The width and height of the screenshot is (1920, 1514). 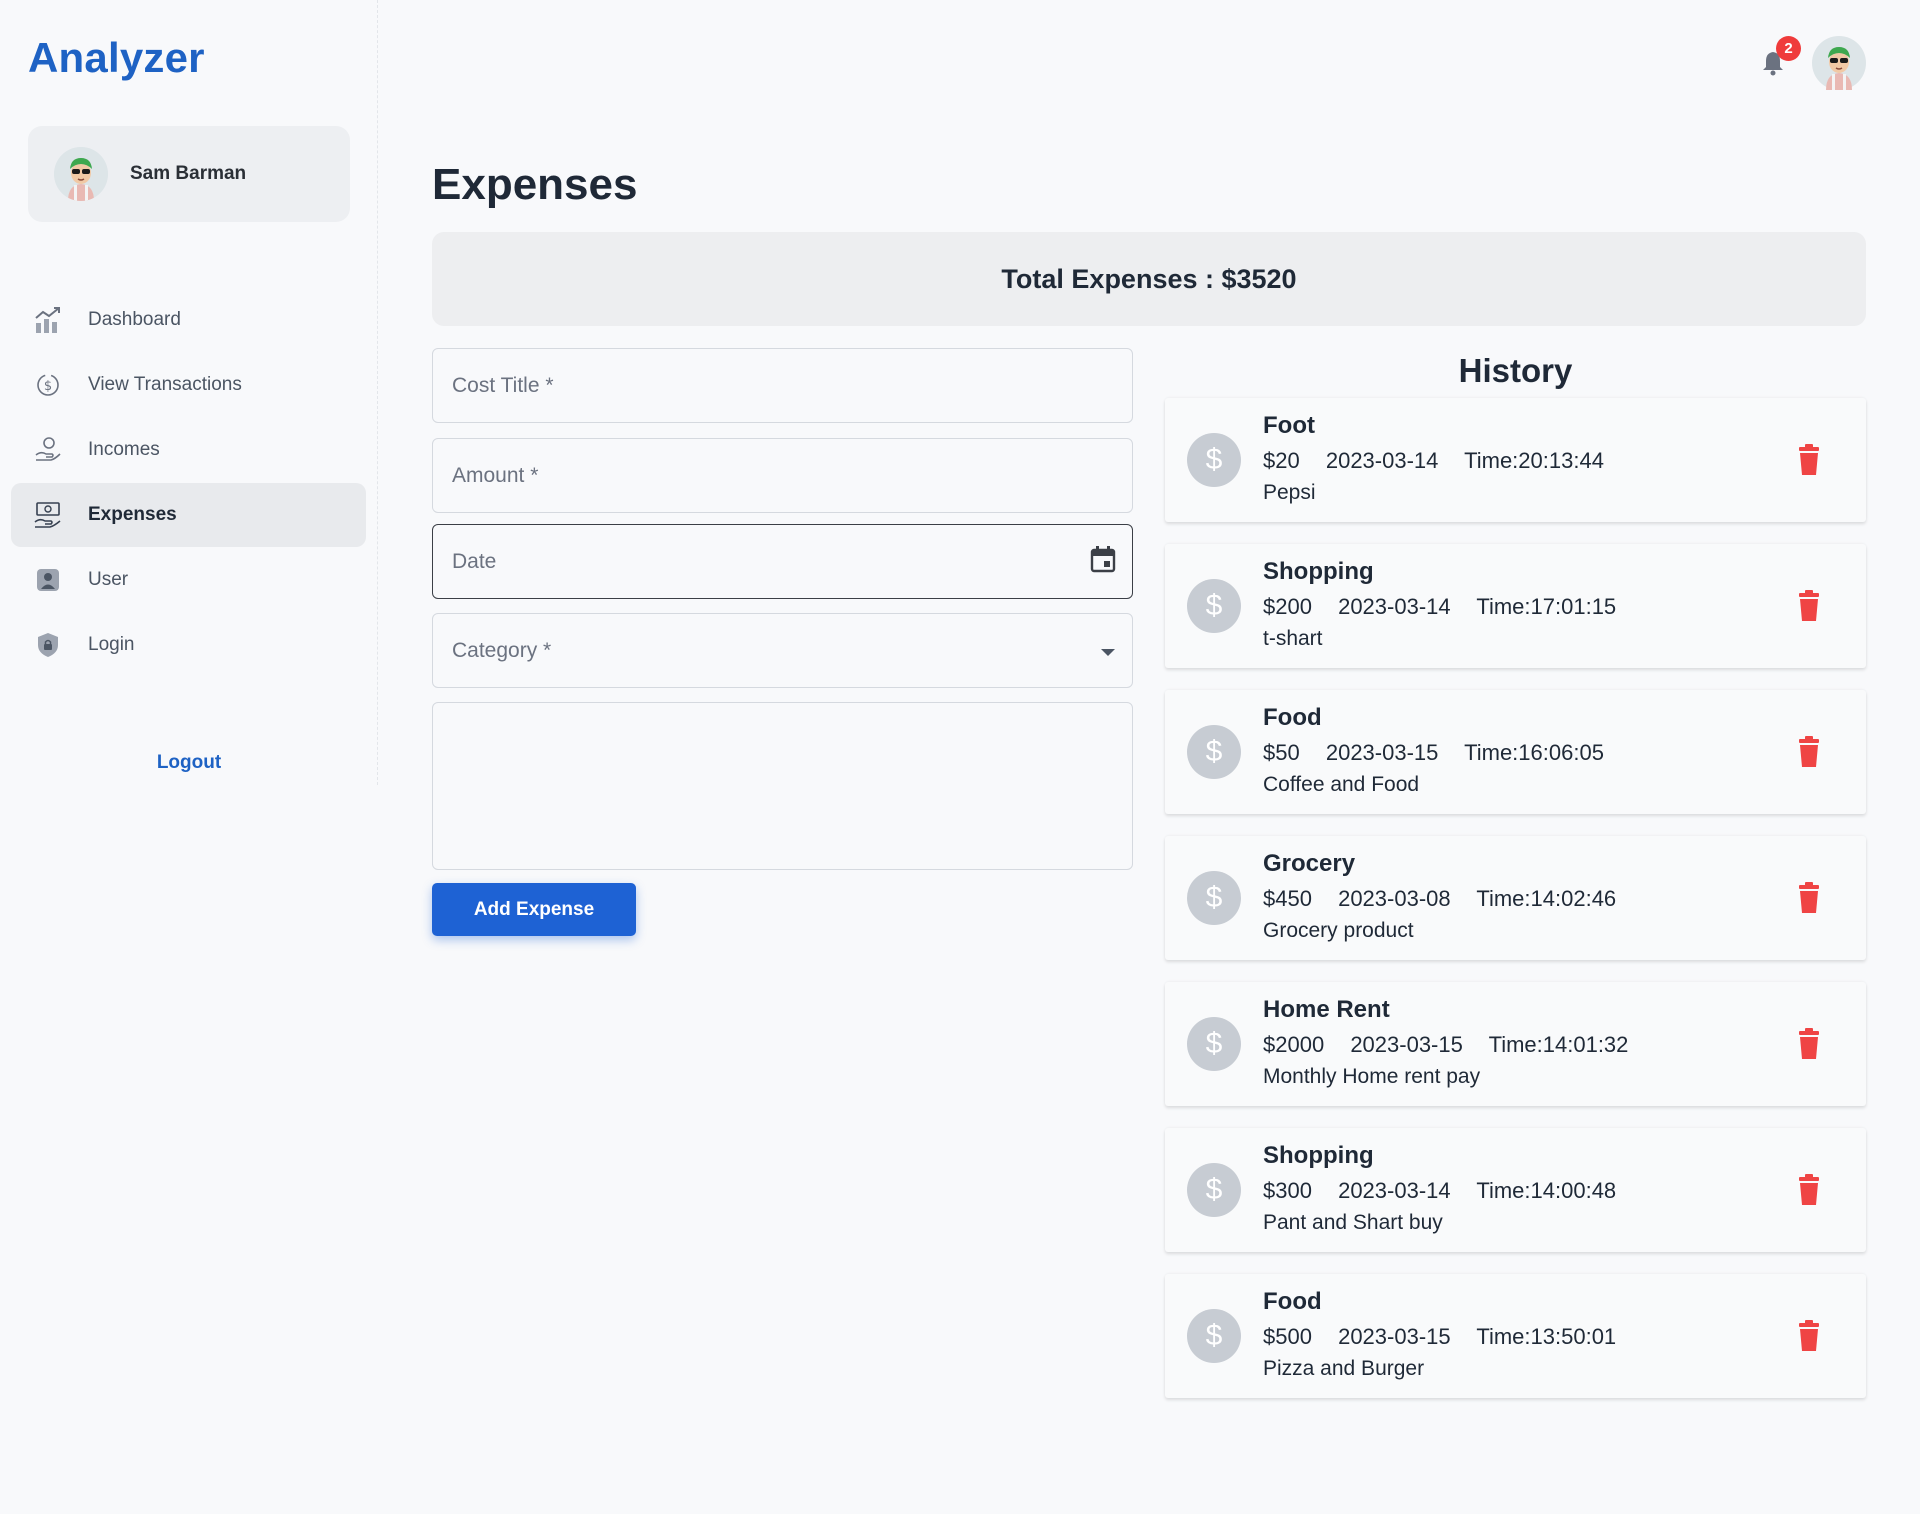 I want to click on history-item-description: Pant and Shart buy, so click(x=1353, y=1222).